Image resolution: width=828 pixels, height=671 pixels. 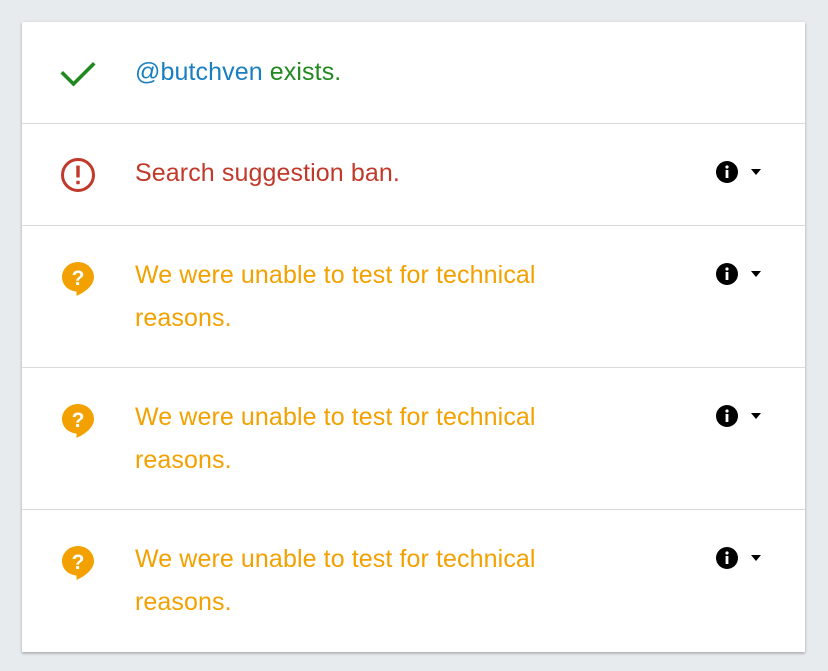 I want to click on search-suggestion-ban-message: Search suggestion ban., so click(x=267, y=173).